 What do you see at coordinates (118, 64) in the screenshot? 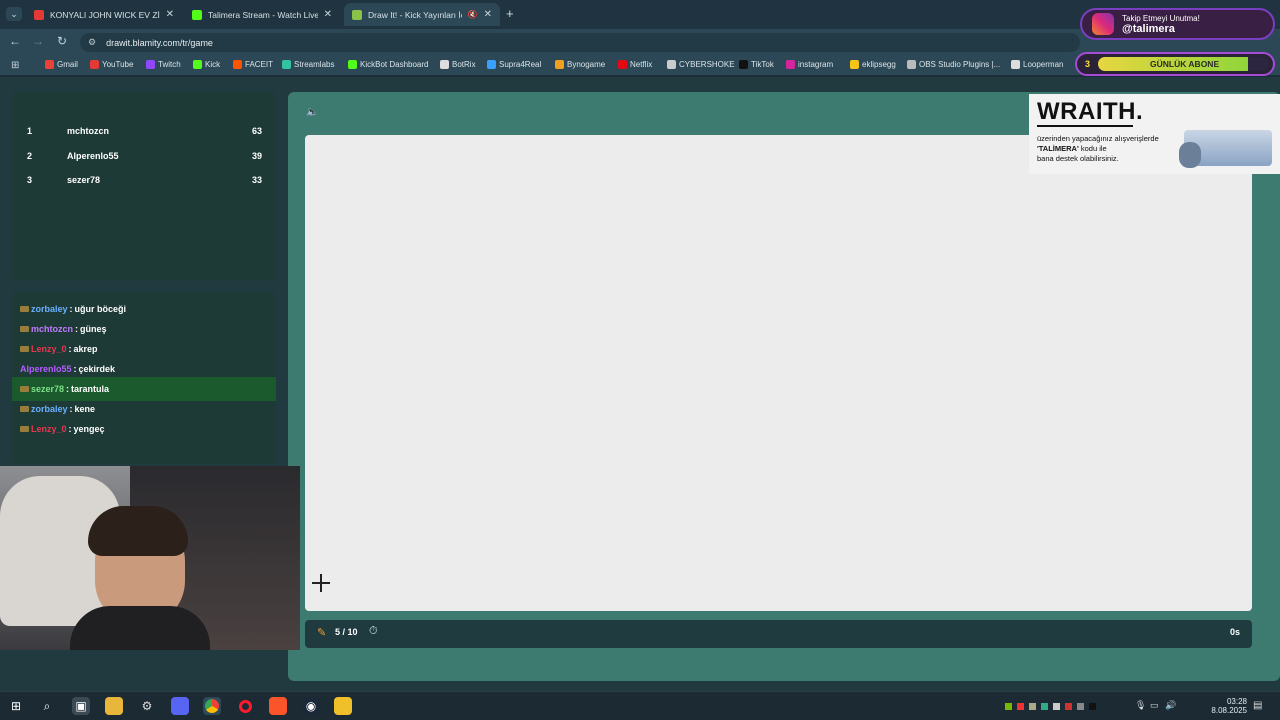
I see `bookmark-label: YouTube` at bounding box center [118, 64].